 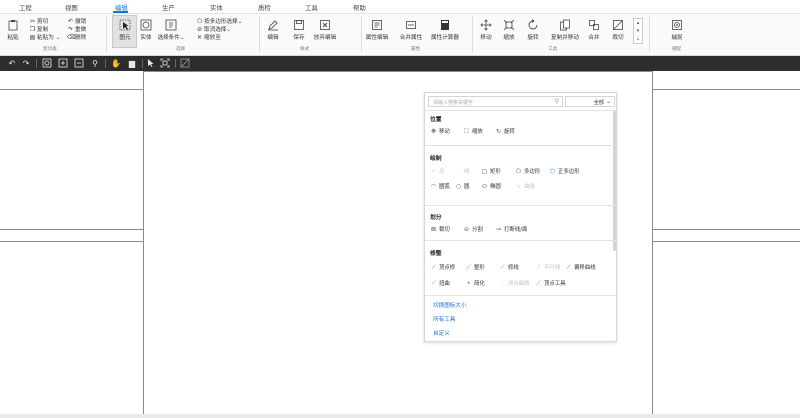 I want to click on discard-icon, so click(x=325, y=25).